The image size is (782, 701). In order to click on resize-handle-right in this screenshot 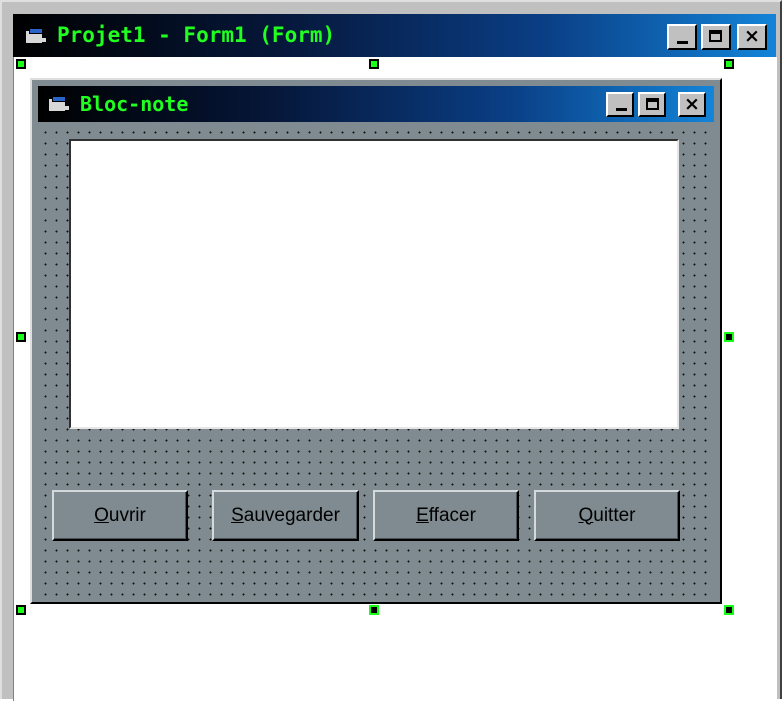, I will do `click(729, 337)`.